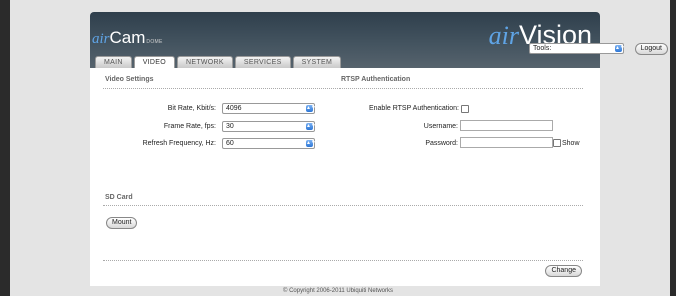 Image resolution: width=676 pixels, height=296 pixels. I want to click on enable-rtsp-auth-checkbox, so click(465, 109).